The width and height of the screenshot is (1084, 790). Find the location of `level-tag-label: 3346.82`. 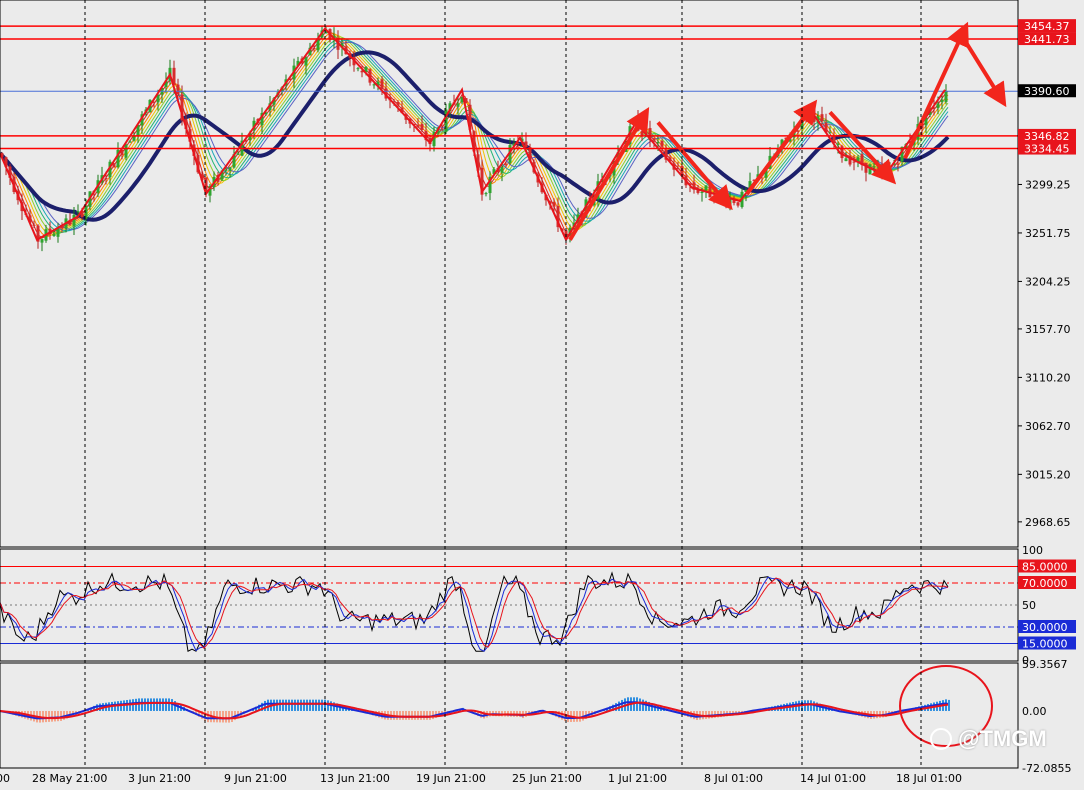

level-tag-label: 3346.82 is located at coordinates (1047, 136).